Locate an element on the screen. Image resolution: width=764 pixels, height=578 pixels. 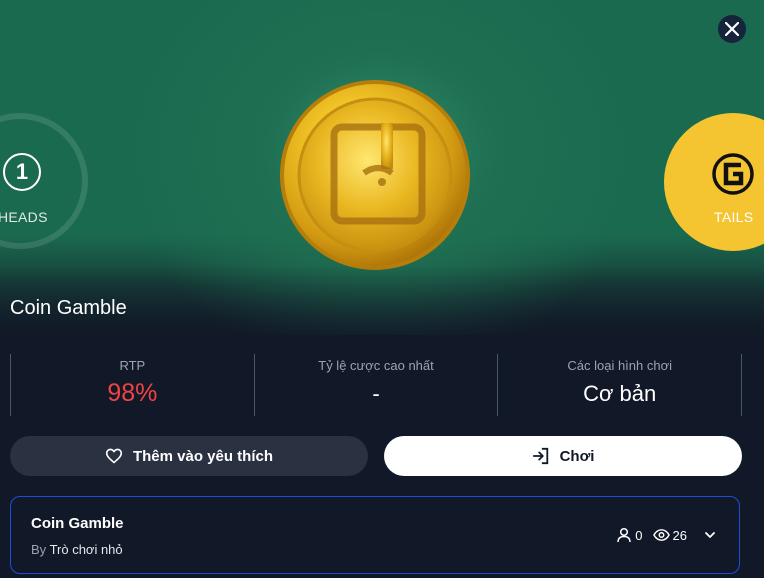
play-button: Chơi is located at coordinates (563, 456).